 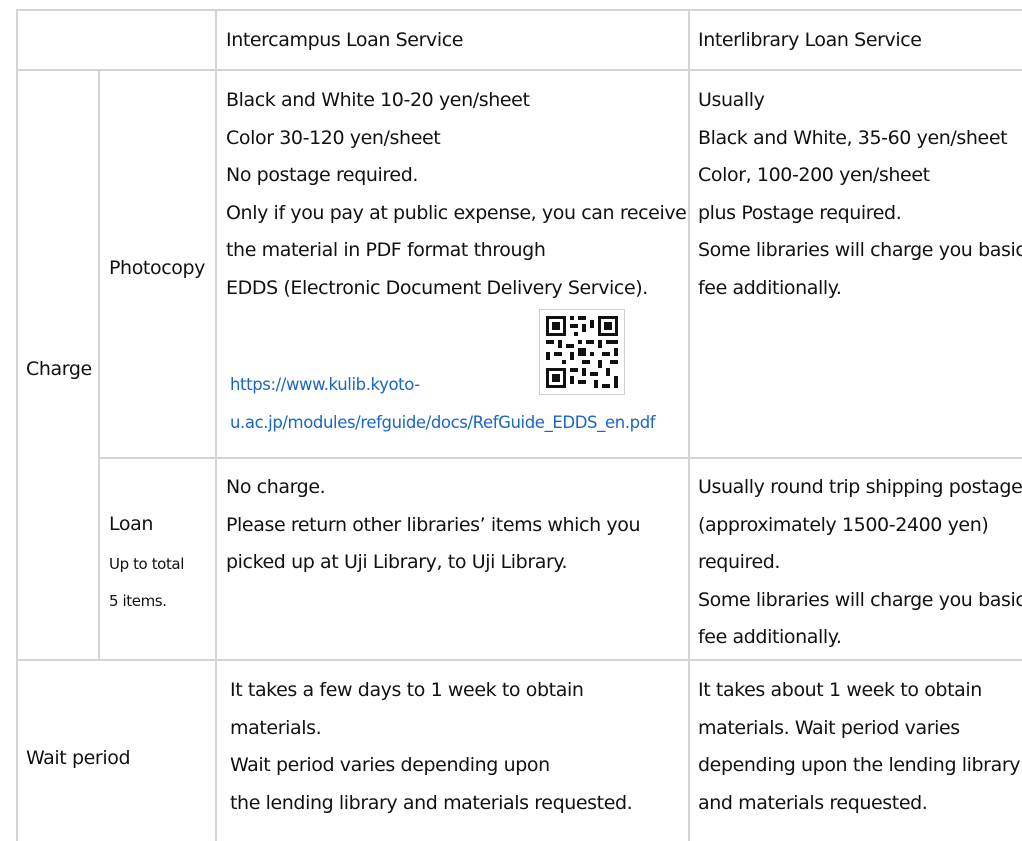 What do you see at coordinates (853, 137) in the screenshot?
I see `cell-line: Black and White, 35-60 yen/sheet` at bounding box center [853, 137].